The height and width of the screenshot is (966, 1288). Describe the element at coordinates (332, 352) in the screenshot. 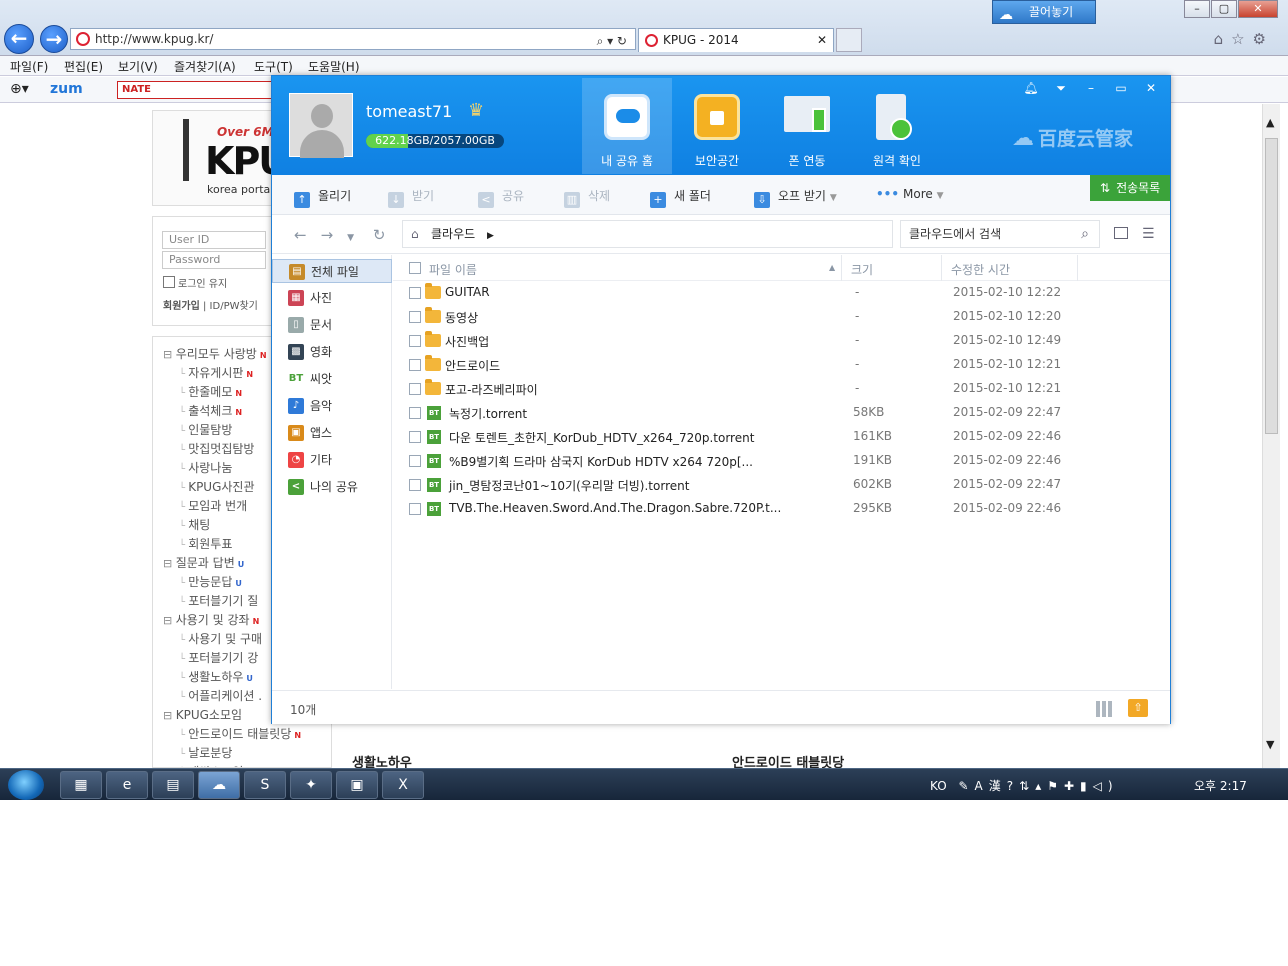

I see `sidebar-item: ▩ 영화` at that location.